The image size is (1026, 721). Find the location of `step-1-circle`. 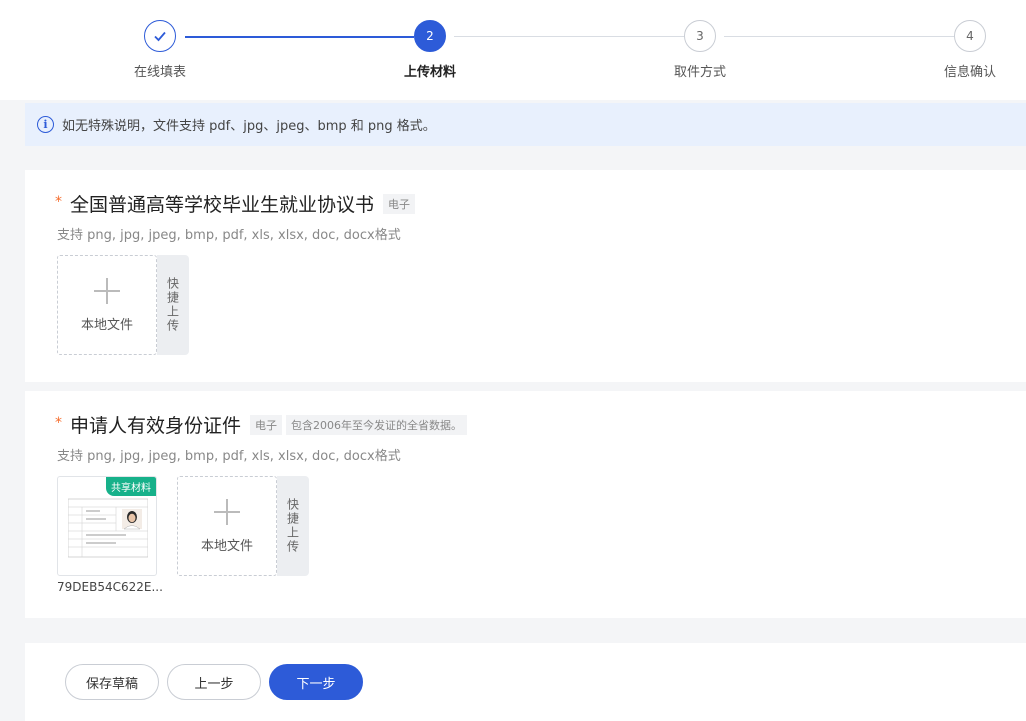

step-1-circle is located at coordinates (160, 36).